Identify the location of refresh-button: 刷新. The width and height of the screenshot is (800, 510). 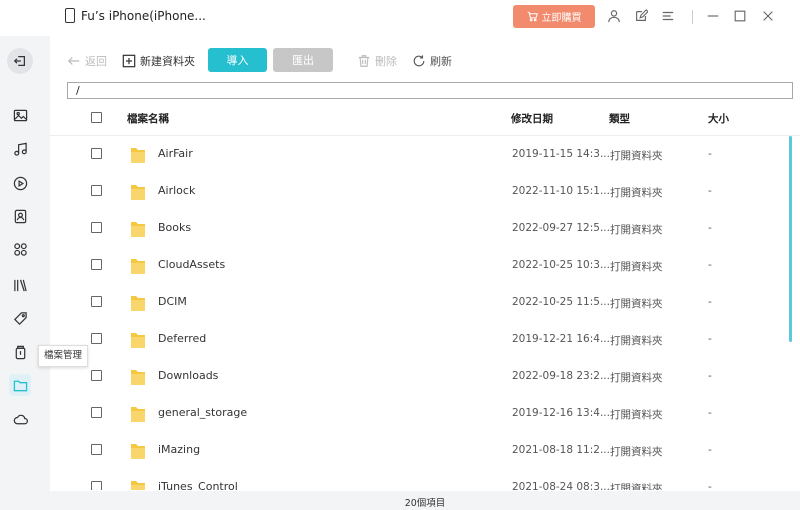
(432, 61).